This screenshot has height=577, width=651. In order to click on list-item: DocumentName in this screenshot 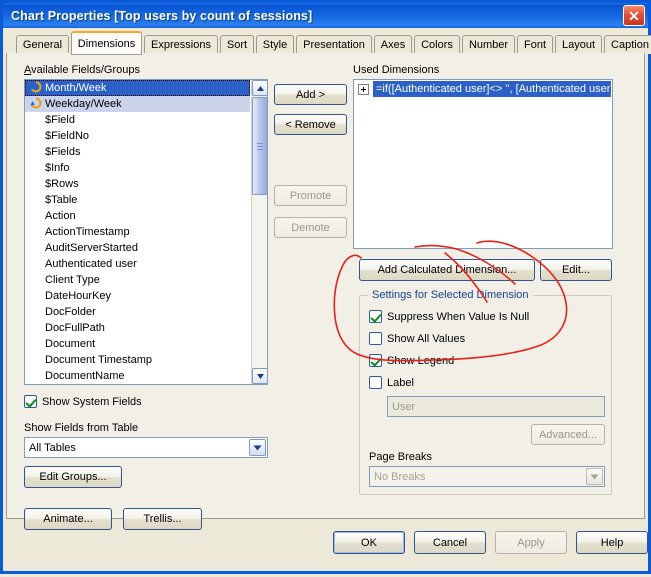, I will do `click(137, 376)`.